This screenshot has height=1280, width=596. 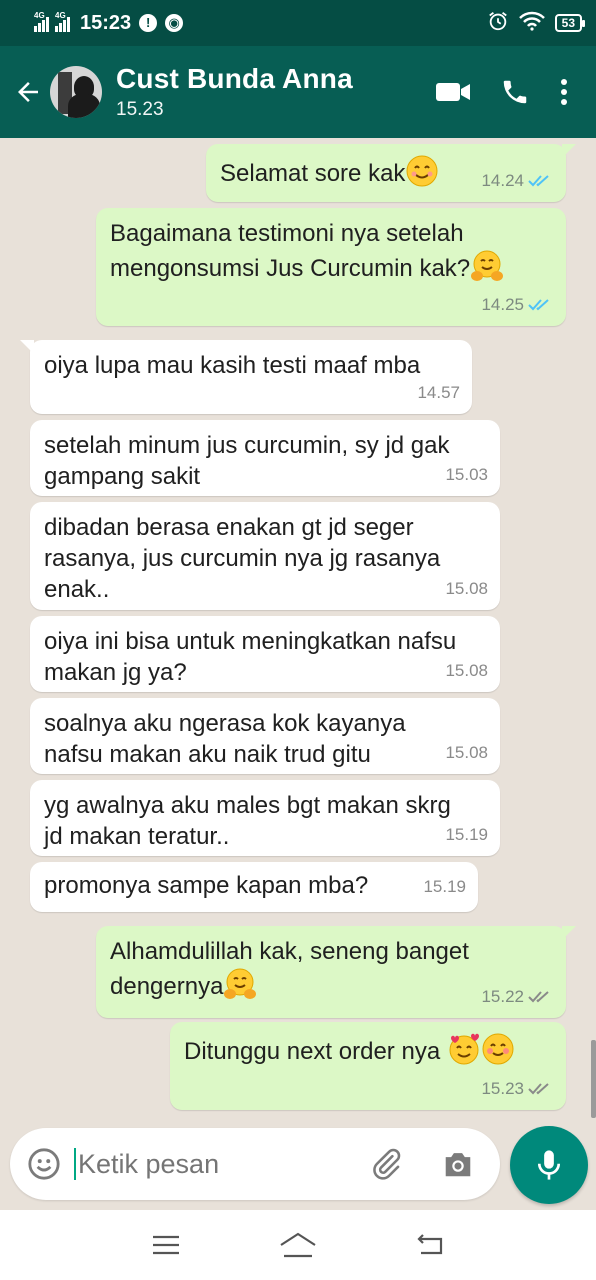 I want to click on voice-record-button, so click(x=549, y=1165).